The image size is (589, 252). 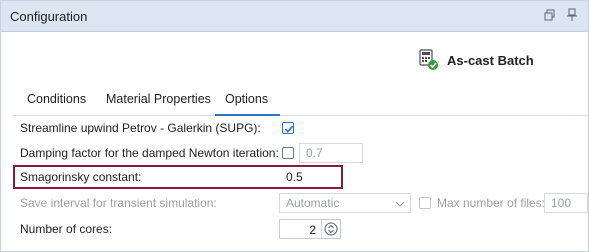 I want to click on cores-stepper: 2, so click(x=310, y=229).